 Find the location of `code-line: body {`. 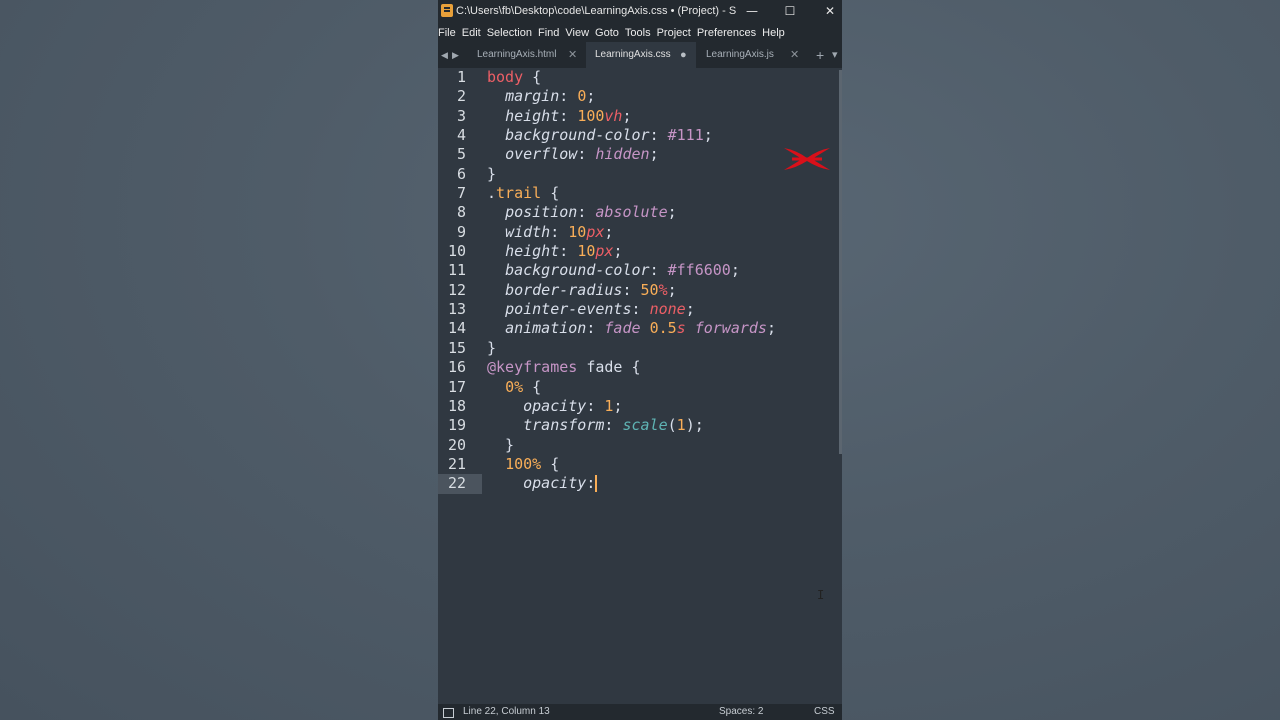

code-line: body { is located at coordinates (664, 77).